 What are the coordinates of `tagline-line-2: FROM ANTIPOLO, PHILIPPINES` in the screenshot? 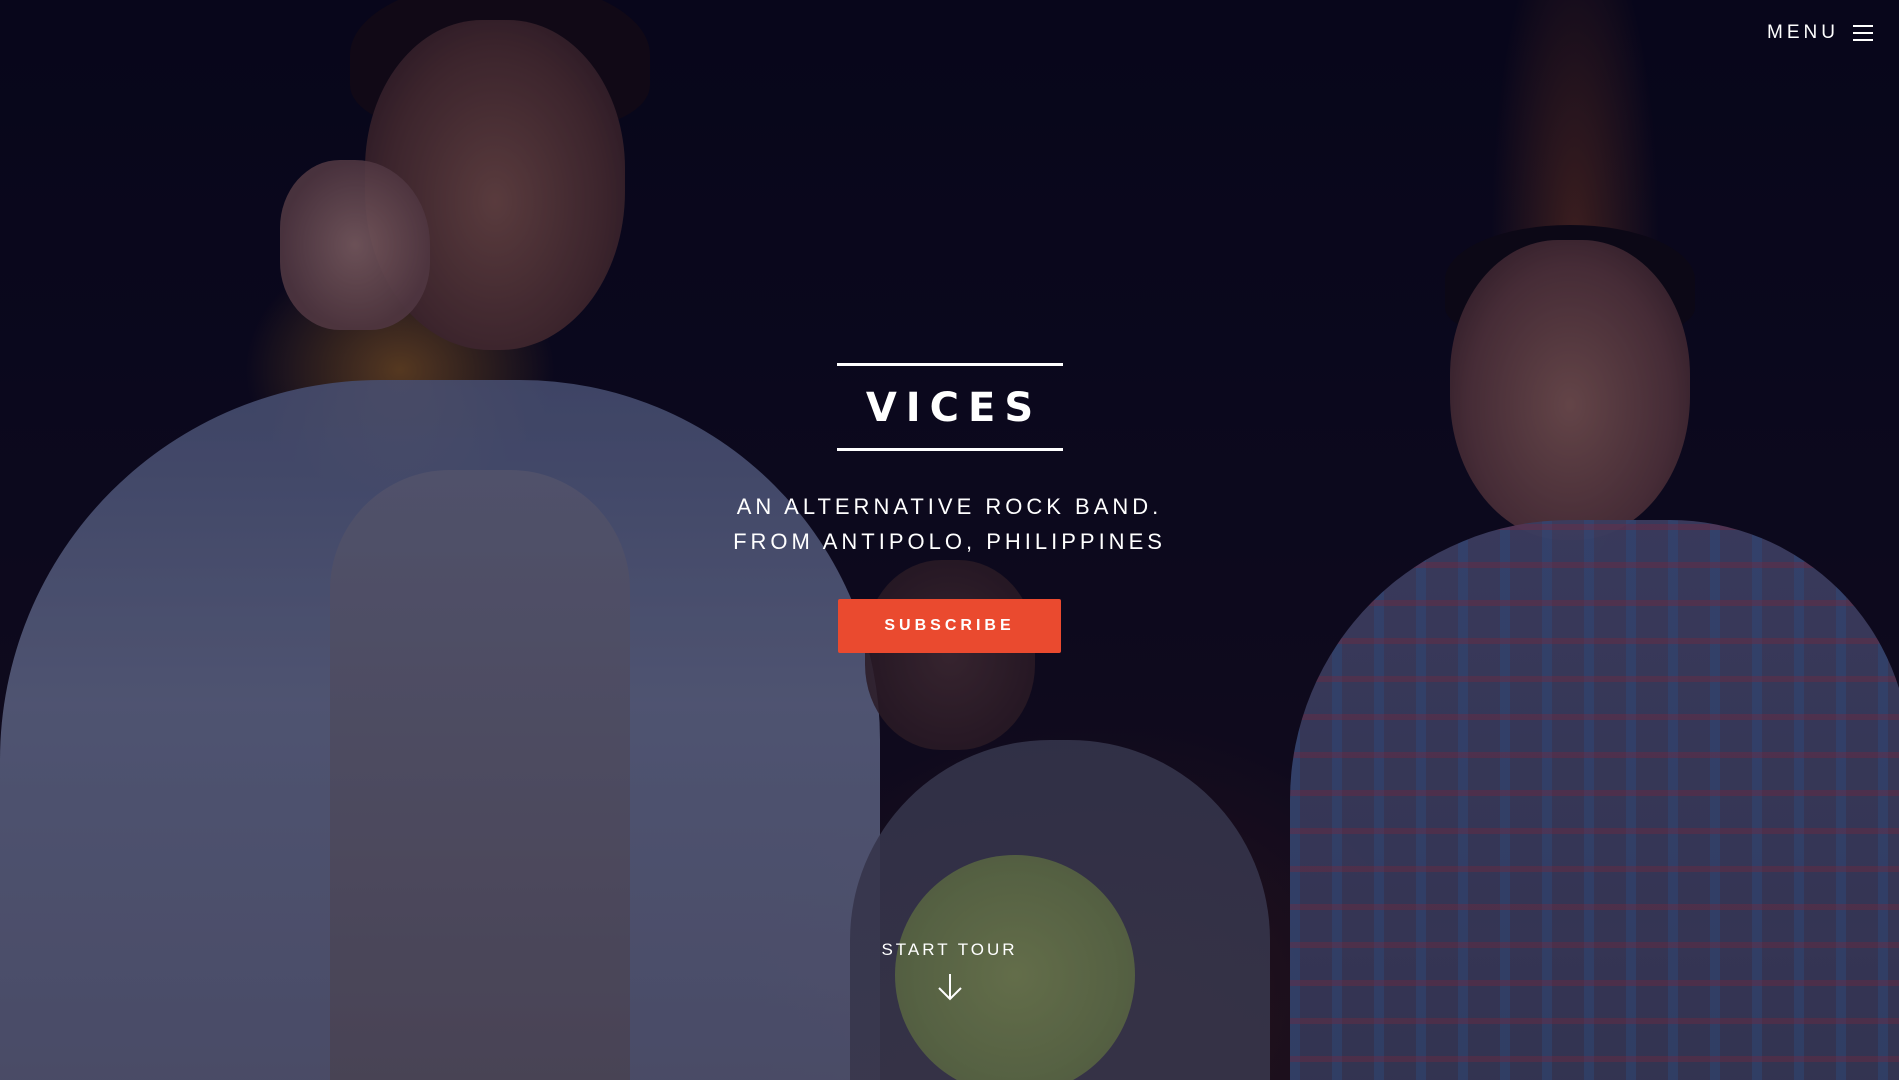 It's located at (949, 541).